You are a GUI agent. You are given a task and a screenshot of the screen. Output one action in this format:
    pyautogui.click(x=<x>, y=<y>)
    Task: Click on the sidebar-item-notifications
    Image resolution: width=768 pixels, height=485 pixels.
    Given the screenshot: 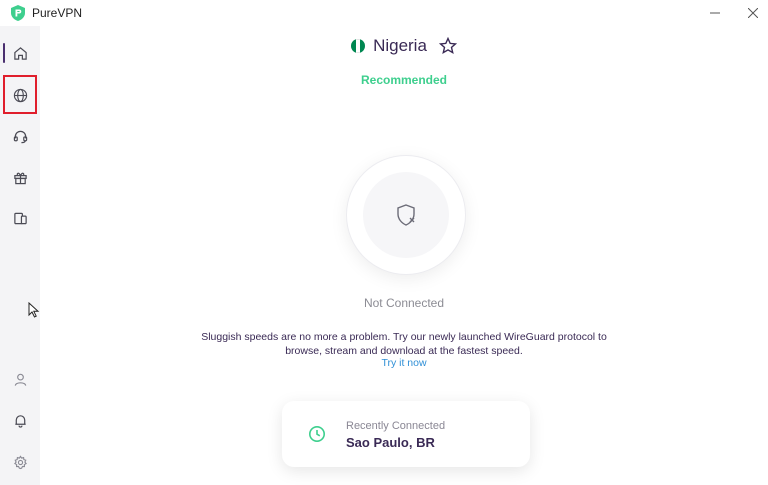 What is the action you would take?
    pyautogui.click(x=20, y=420)
    